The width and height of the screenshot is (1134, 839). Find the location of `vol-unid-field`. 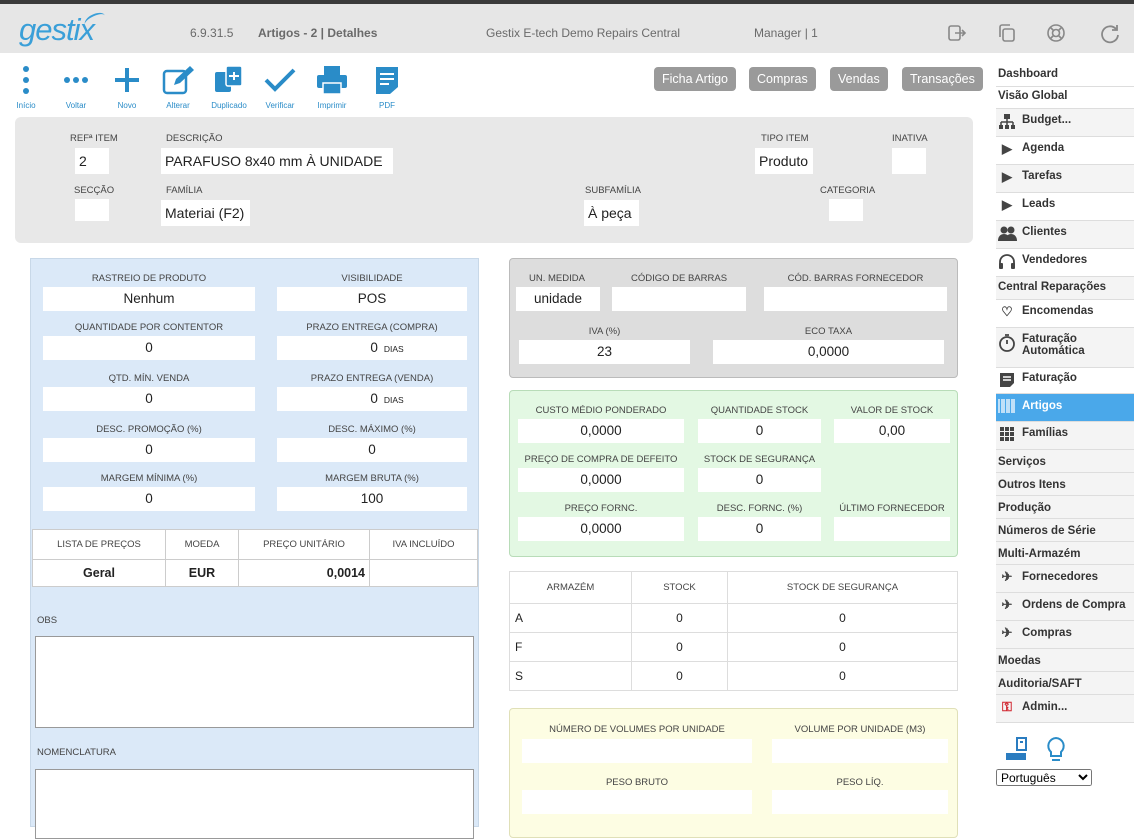

vol-unid-field is located at coordinates (637, 751).